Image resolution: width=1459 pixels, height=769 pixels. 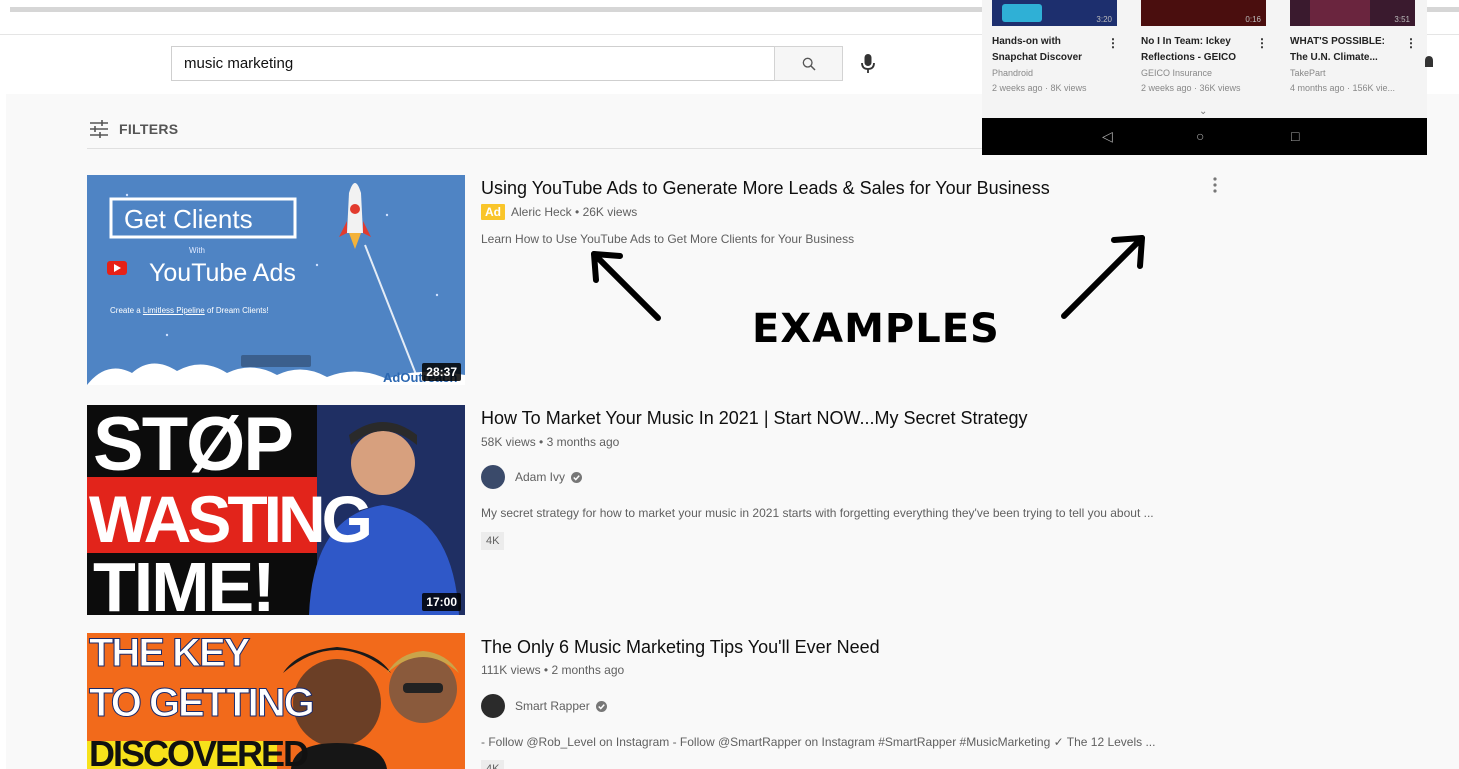 I want to click on video-meta-2: 58K views • 3 months ago, so click(x=550, y=442).